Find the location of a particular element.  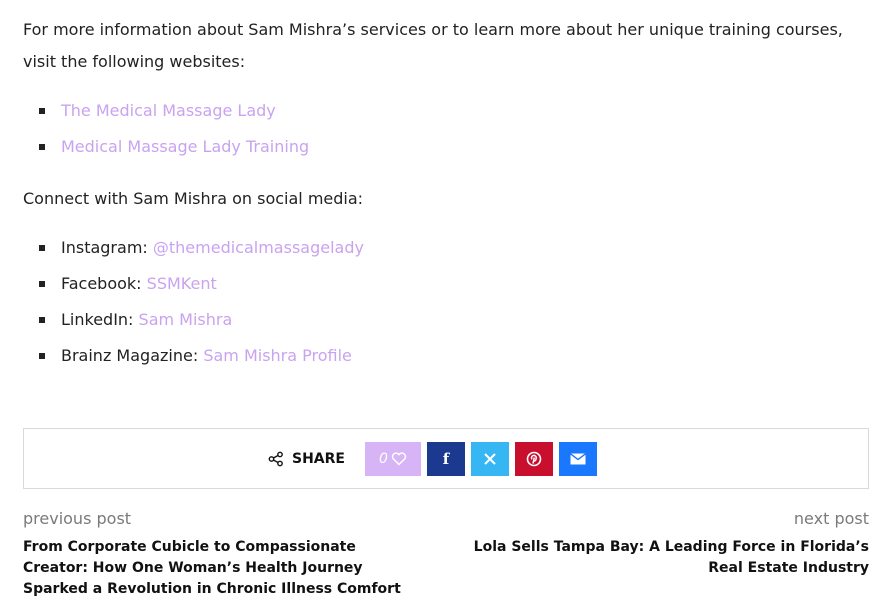

share-icon is located at coordinates (275, 459).